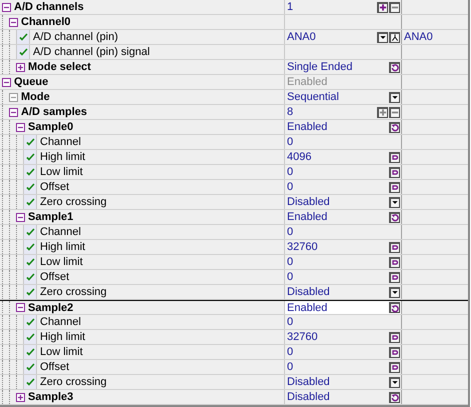 The width and height of the screenshot is (471, 407). What do you see at coordinates (234, 127) in the screenshot?
I see `property-row: Sample0 Enabled` at bounding box center [234, 127].